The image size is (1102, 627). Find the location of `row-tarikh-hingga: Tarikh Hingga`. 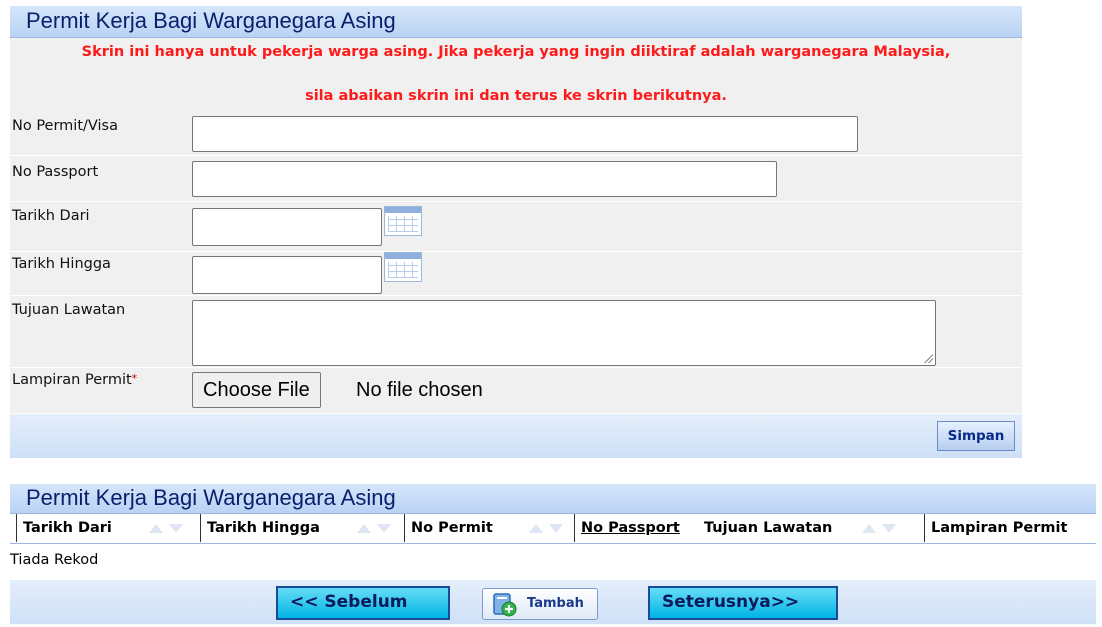

row-tarikh-hingga: Tarikh Hingga is located at coordinates (516, 274).